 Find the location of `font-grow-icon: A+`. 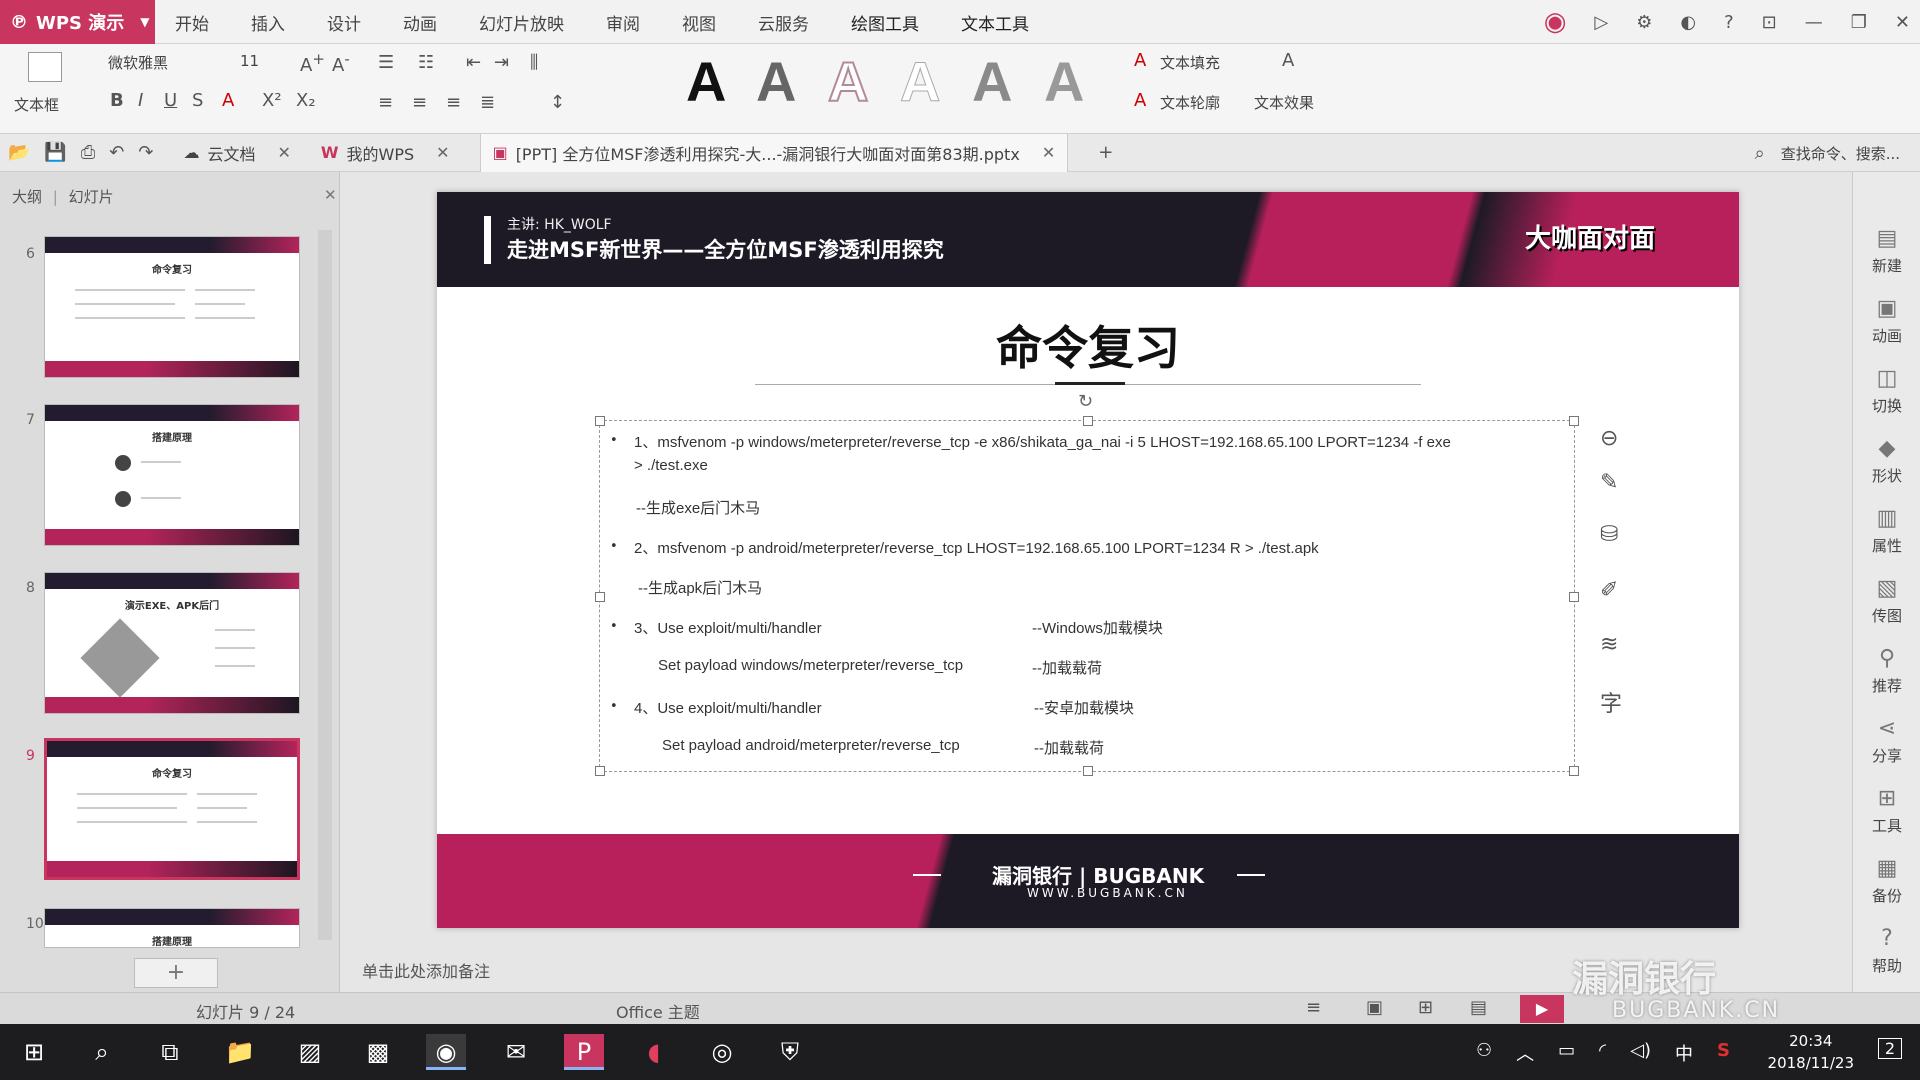

font-grow-icon: A+ is located at coordinates (312, 63).